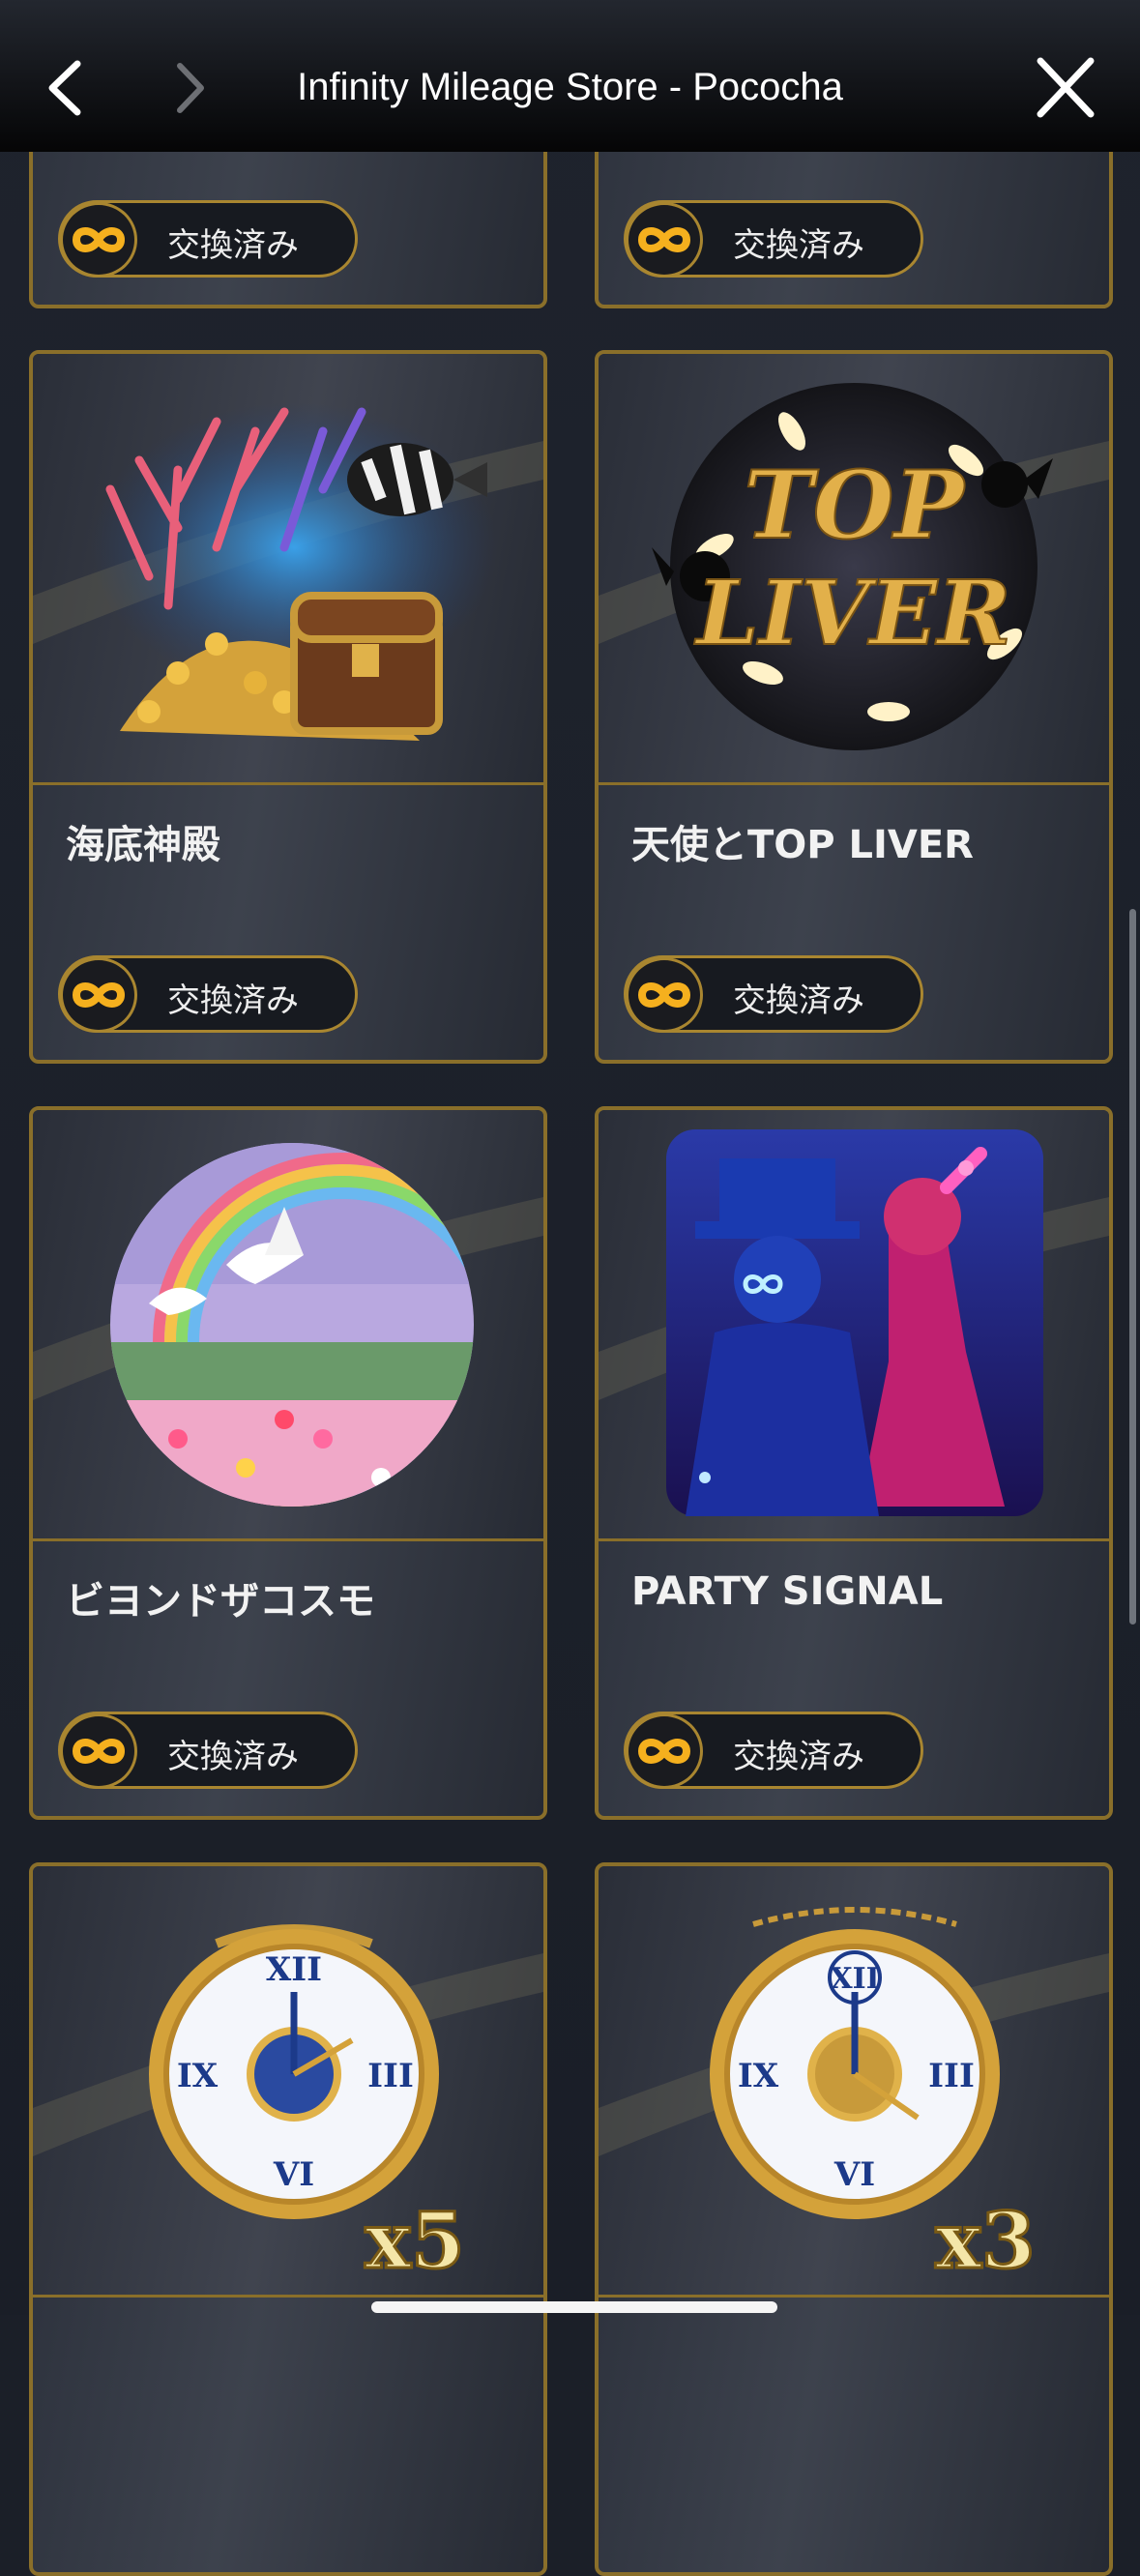 The width and height of the screenshot is (1140, 2576). I want to click on art-text-top: TOP, so click(855, 505).